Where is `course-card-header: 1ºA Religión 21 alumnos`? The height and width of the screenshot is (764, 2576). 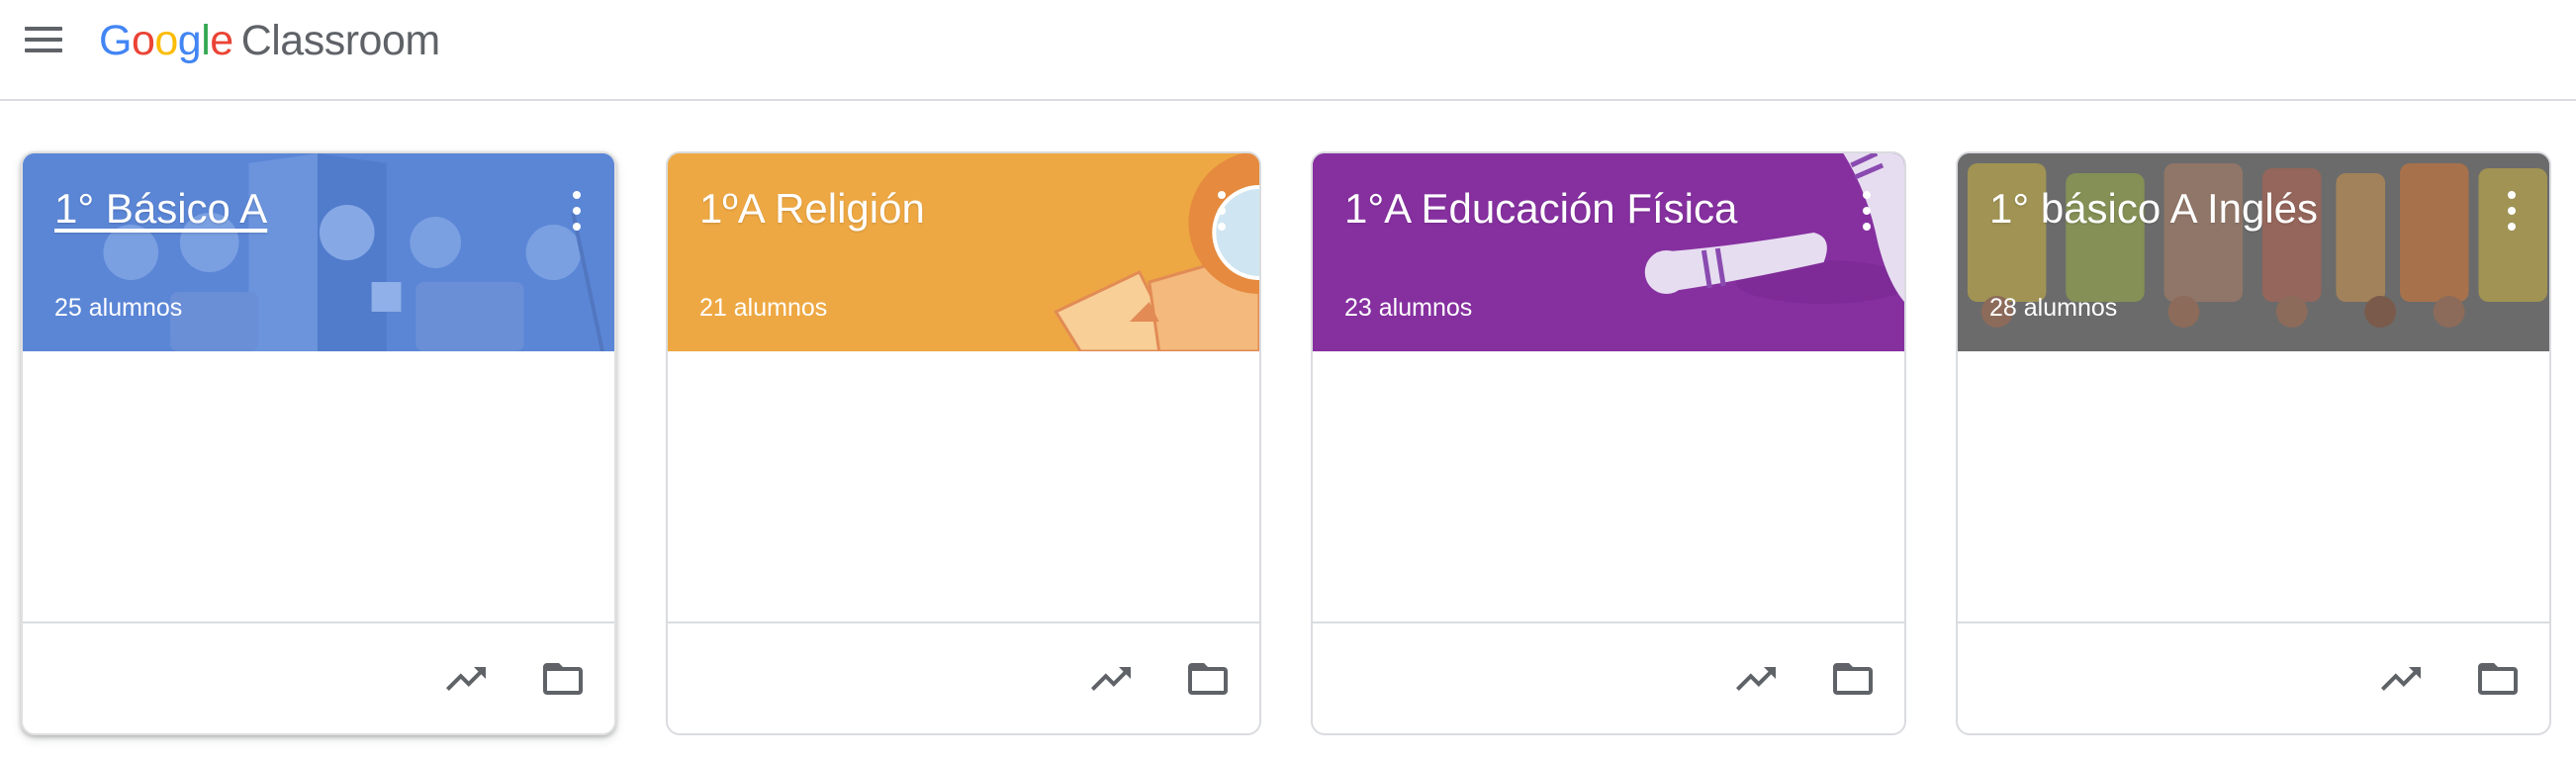
course-card-header: 1ºA Religión 21 alumnos is located at coordinates (964, 252).